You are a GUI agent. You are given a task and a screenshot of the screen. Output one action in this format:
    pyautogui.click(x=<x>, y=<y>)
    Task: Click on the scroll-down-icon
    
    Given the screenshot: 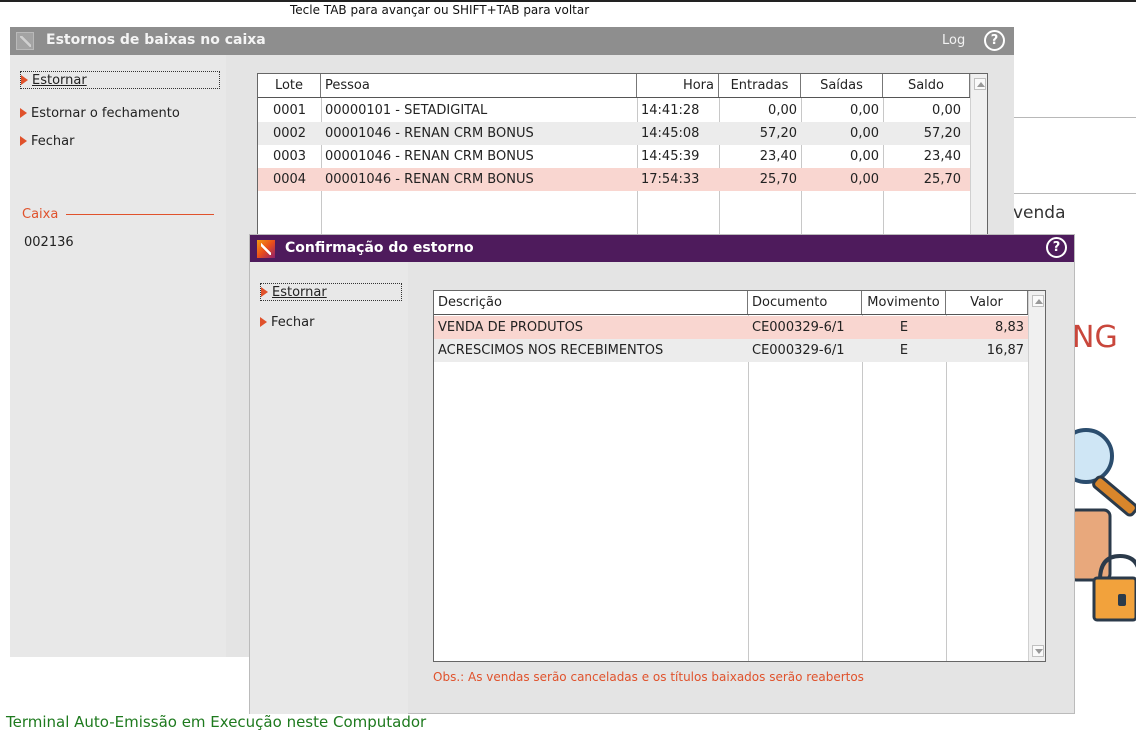 What is the action you would take?
    pyautogui.click(x=1038, y=651)
    